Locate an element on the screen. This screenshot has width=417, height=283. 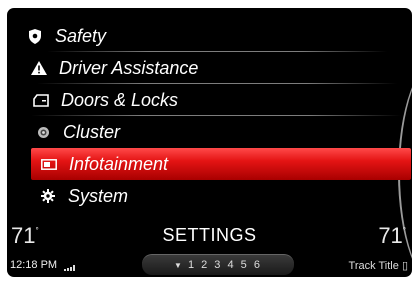
track-title: Track Title ▯ is located at coordinates (378, 265).